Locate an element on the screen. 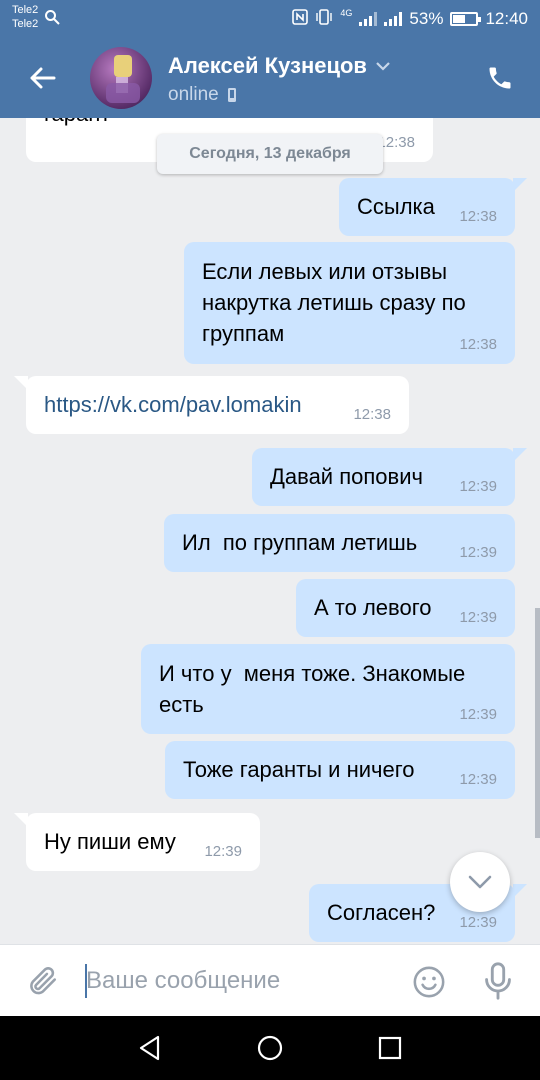 The height and width of the screenshot is (1080, 540). emoji-button is located at coordinates (429, 982).